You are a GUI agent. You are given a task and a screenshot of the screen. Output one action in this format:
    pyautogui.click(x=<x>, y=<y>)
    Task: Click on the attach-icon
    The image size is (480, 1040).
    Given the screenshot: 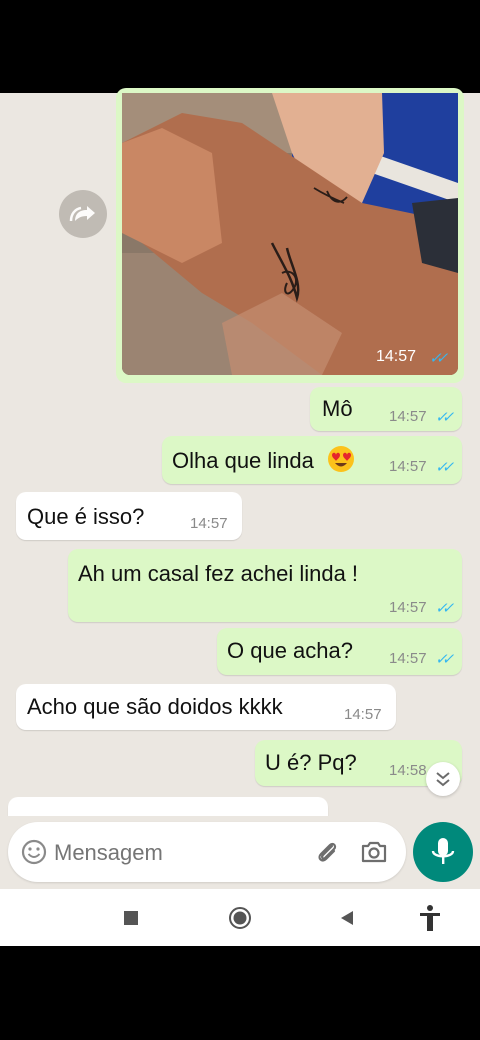 What is the action you would take?
    pyautogui.click(x=327, y=852)
    